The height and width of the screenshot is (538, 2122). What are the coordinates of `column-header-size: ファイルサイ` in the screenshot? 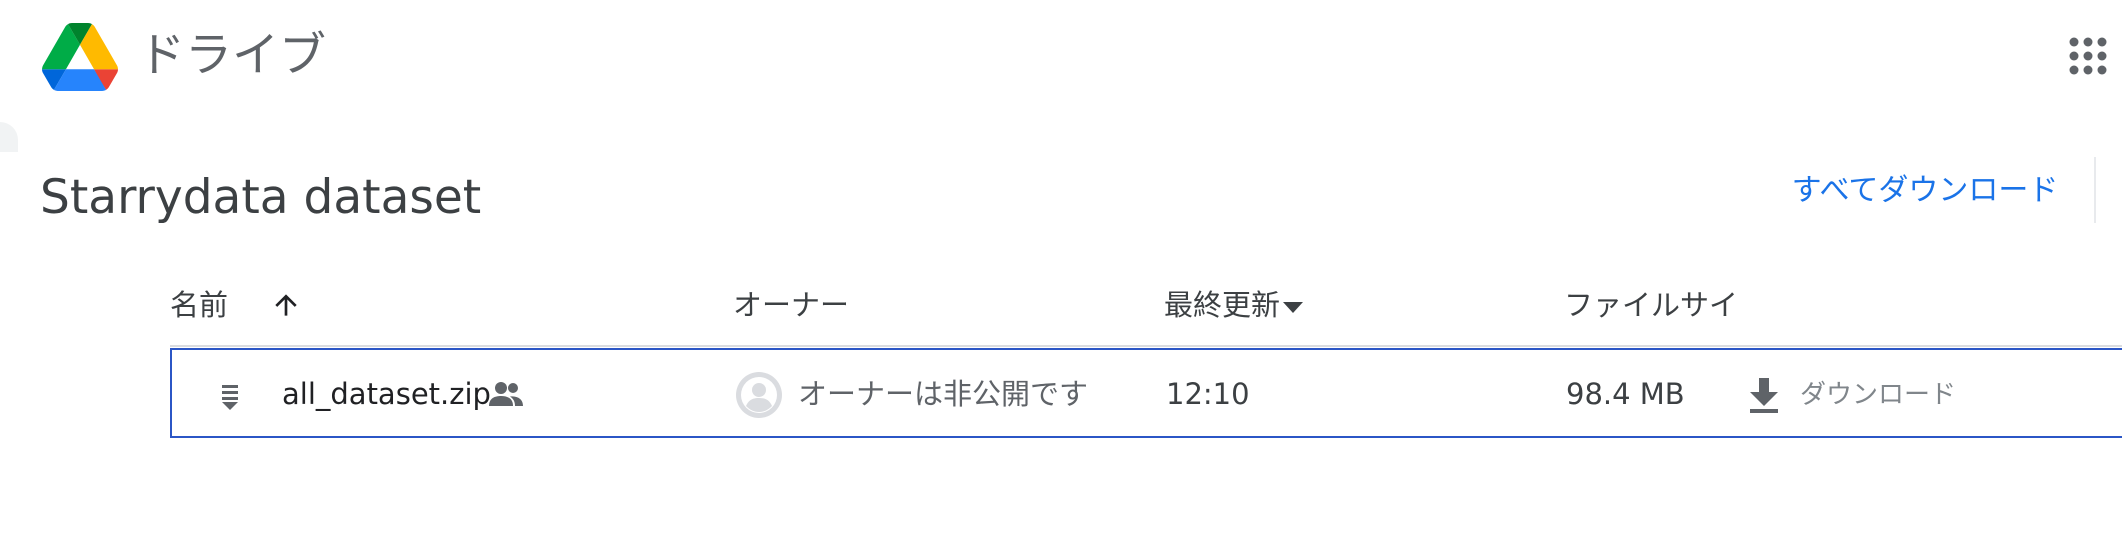 It's located at (1651, 305).